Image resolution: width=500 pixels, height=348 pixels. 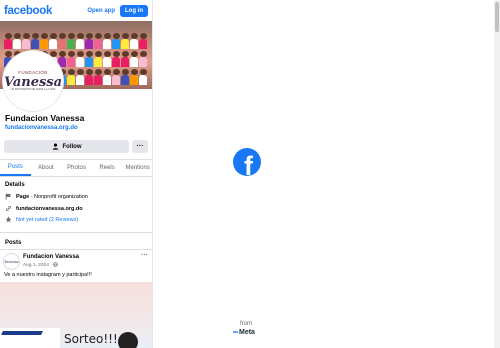 What do you see at coordinates (45, 11) in the screenshot?
I see `facebook-logo: facebook` at bounding box center [45, 11].